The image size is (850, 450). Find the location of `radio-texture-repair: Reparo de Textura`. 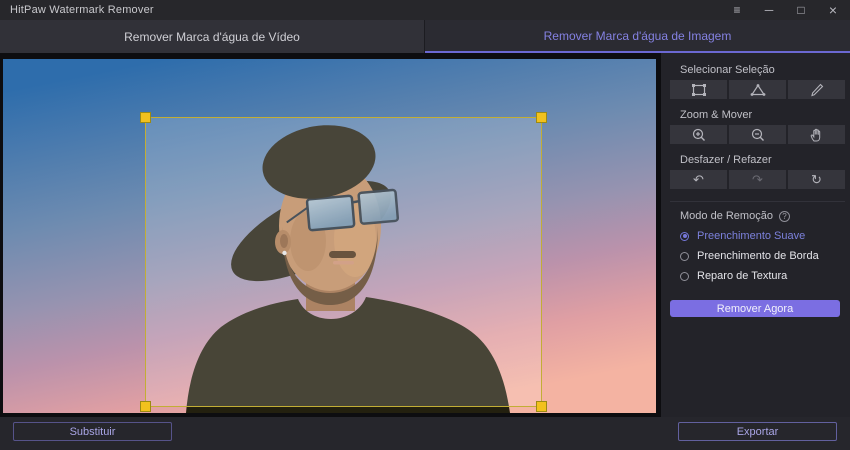

radio-texture-repair: Reparo de Textura is located at coordinates (762, 276).